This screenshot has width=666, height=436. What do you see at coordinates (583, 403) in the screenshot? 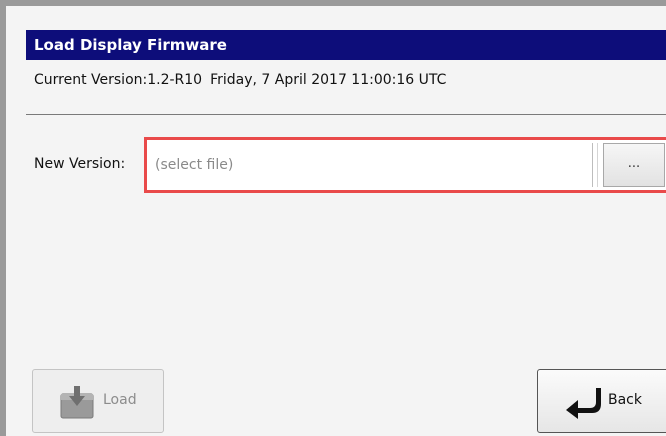
I see `return-arrow-icon` at bounding box center [583, 403].